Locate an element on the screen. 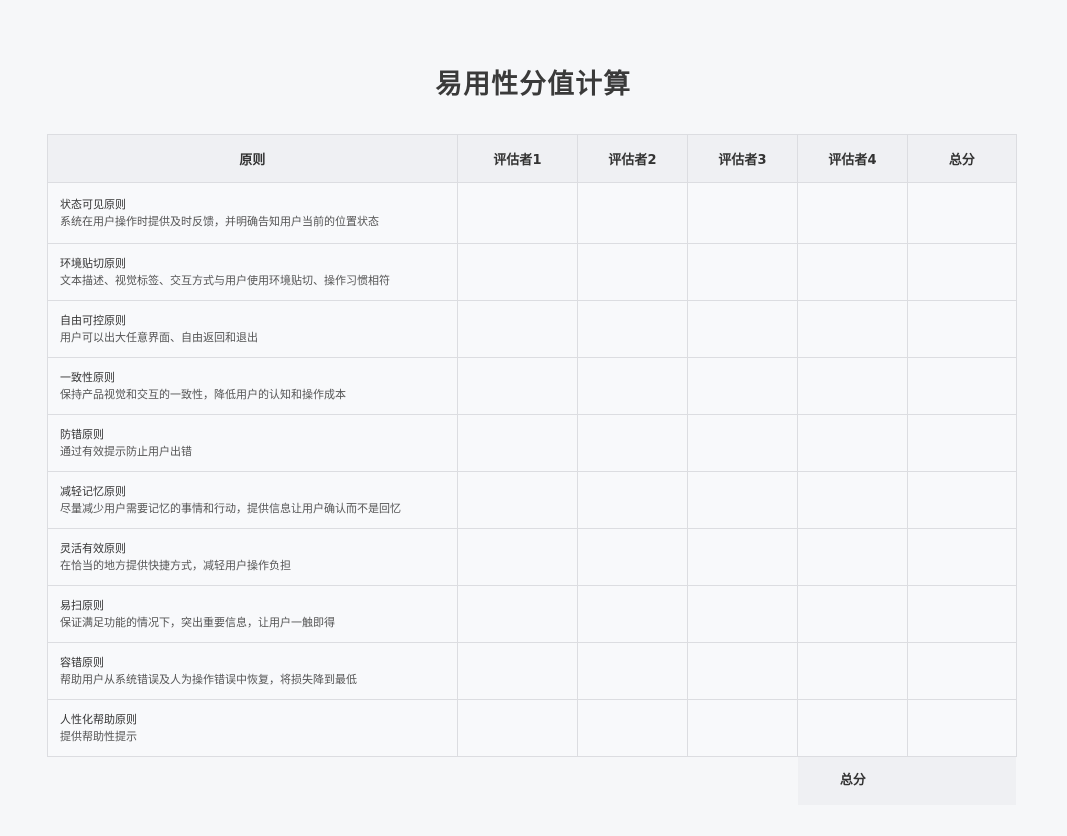  principle-cell: 自由可控原则用户可以出大任意界面、自由返回和退出 is located at coordinates (252, 329).